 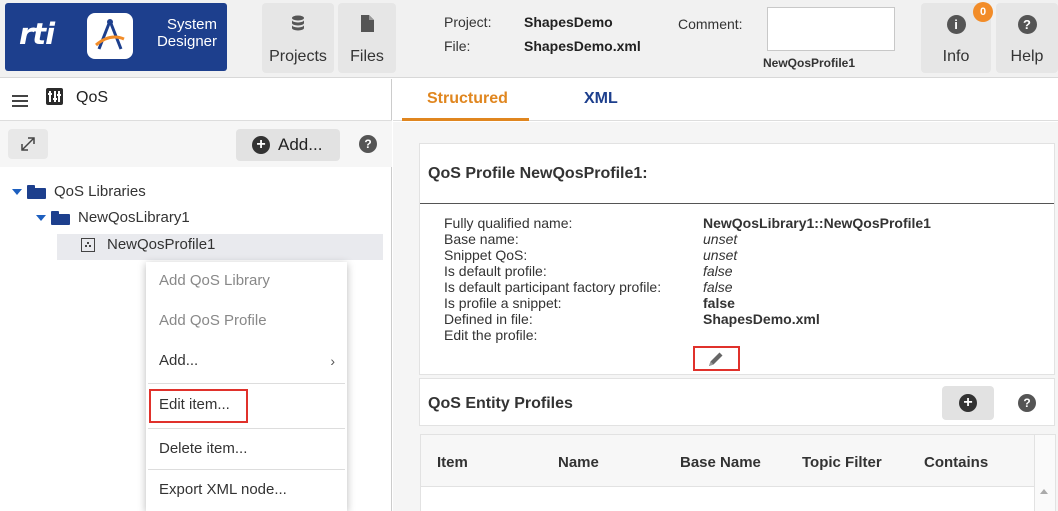 I want to click on prop-label-edit-the-profile: Edit the profile:, so click(x=491, y=335).